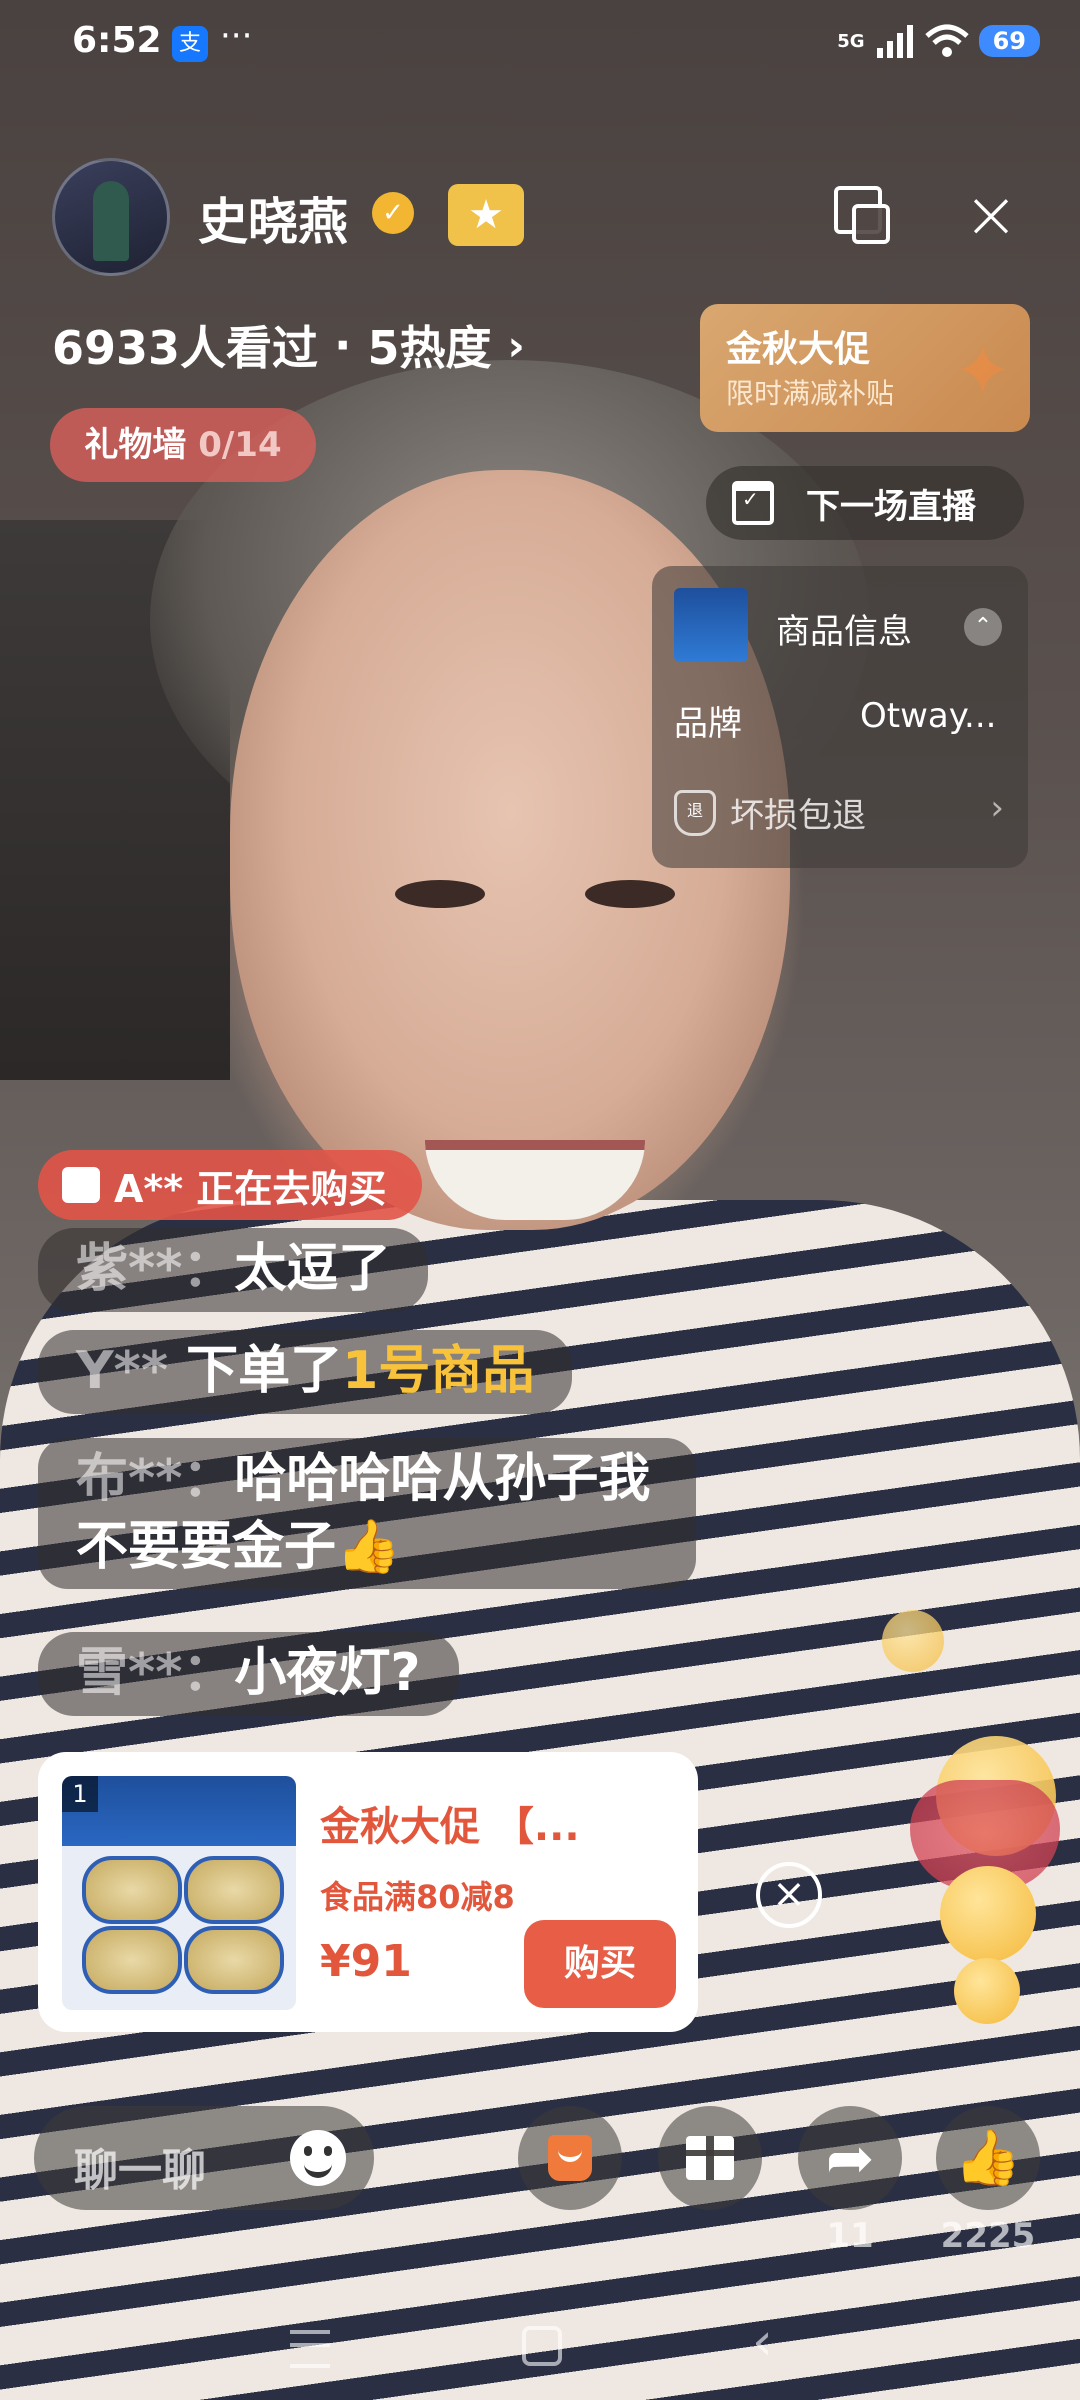  What do you see at coordinates (236, 36) in the screenshot?
I see `more-notifications-icon: ···` at bounding box center [236, 36].